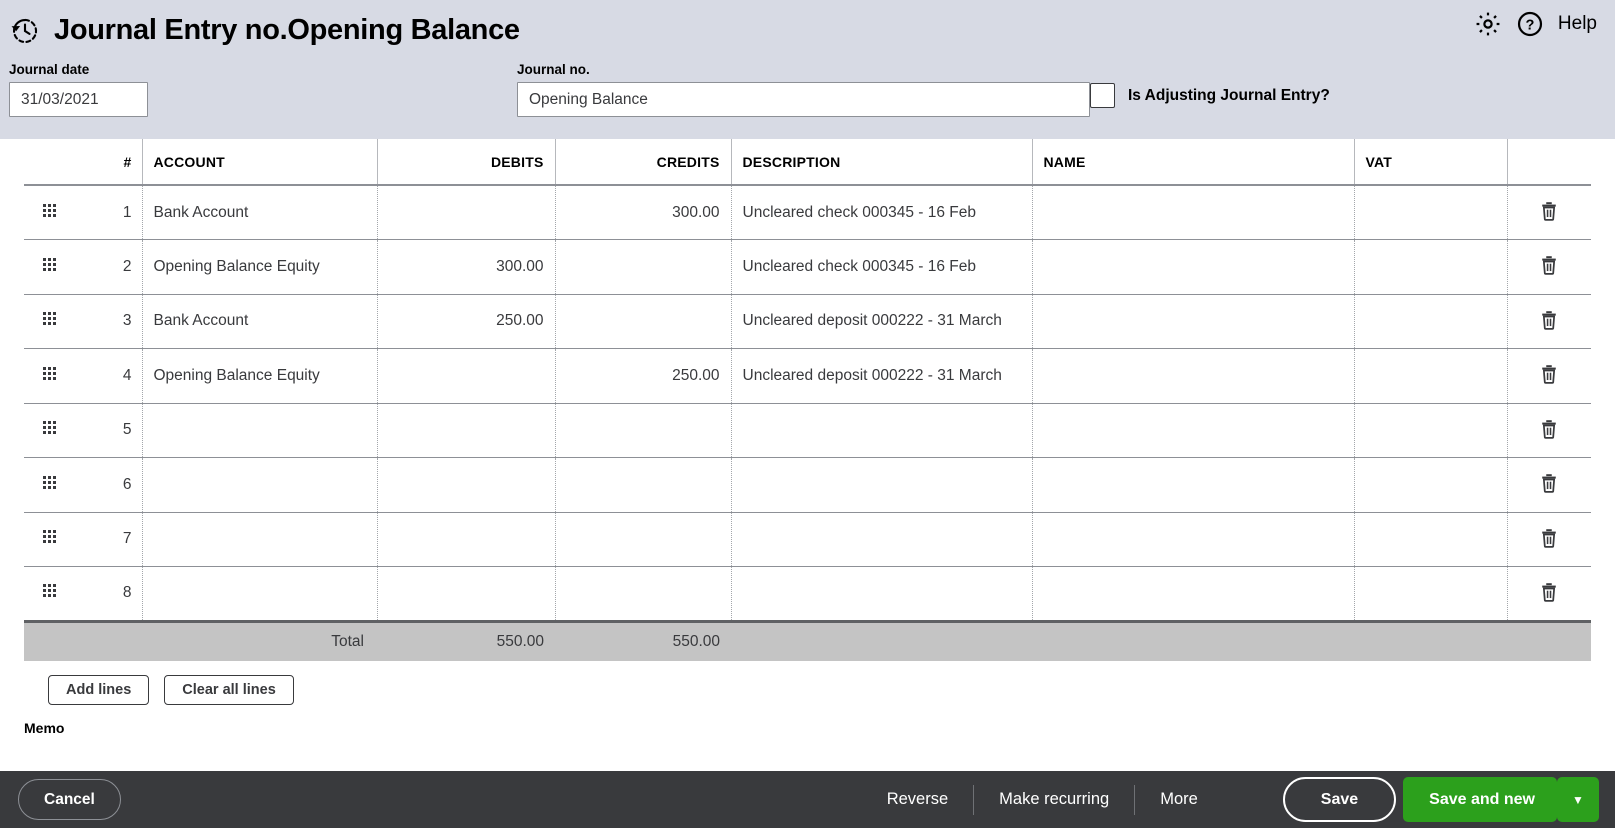 The width and height of the screenshot is (1615, 828). Describe the element at coordinates (917, 799) in the screenshot. I see `reverse-link: Reverse` at that location.